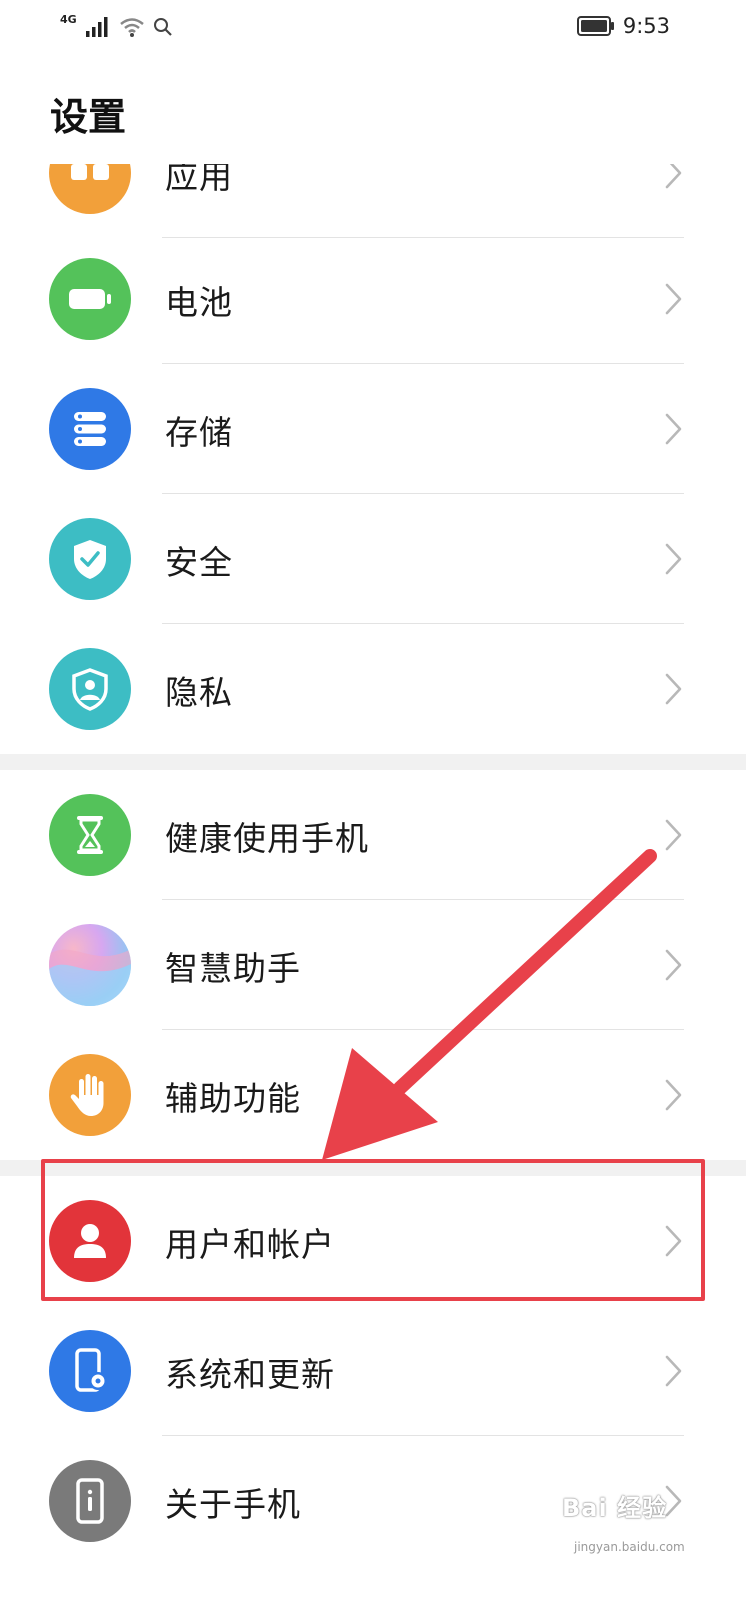  I want to click on page-title-overlay: 设置, so click(88, 117).